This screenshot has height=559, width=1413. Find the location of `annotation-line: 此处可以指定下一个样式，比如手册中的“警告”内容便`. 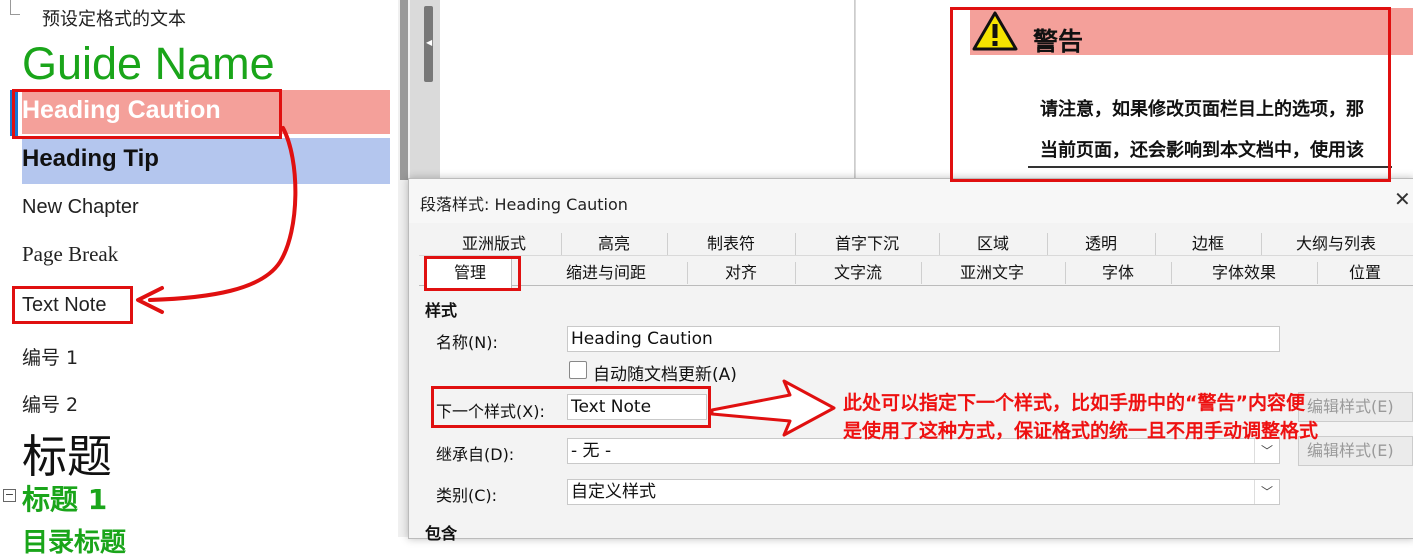

annotation-line: 此处可以指定下一个样式，比如手册中的“警告”内容便 is located at coordinates (1074, 403).